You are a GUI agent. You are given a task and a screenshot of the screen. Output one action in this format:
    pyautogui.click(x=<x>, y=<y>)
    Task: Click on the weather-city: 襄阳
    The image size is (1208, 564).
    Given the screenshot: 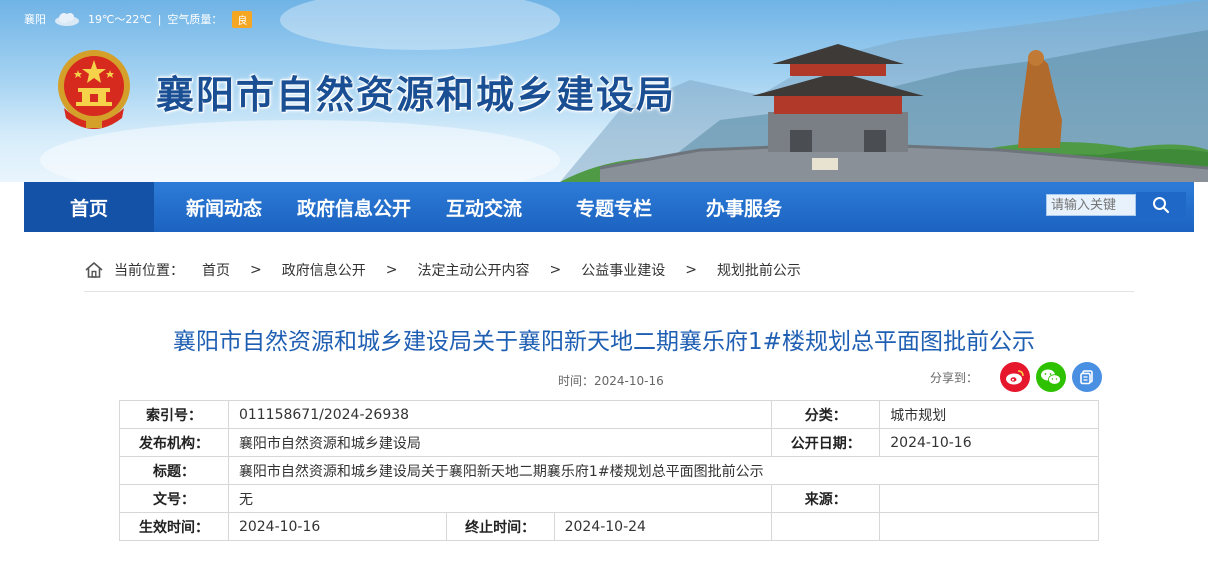 What is the action you would take?
    pyautogui.click(x=35, y=19)
    